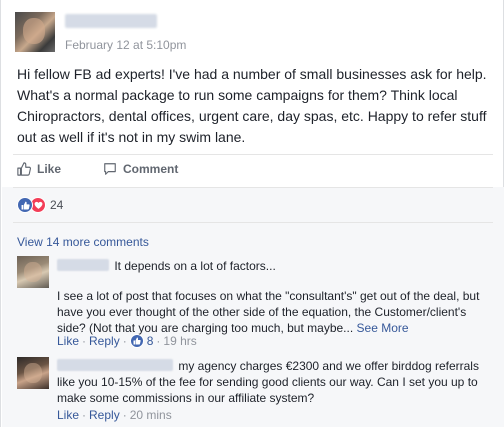 The width and height of the screenshot is (504, 427). I want to click on reaction-count: 24, so click(57, 205).